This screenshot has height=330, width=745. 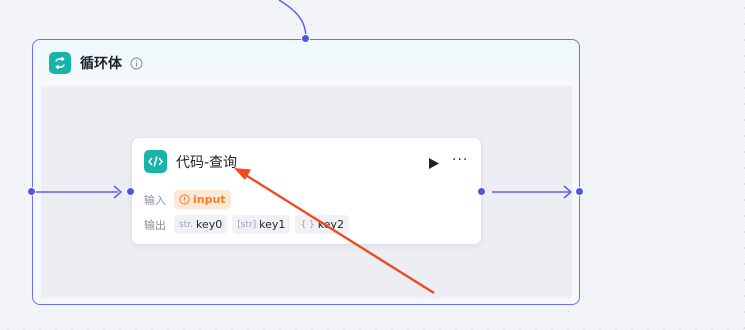 I want to click on input-chip-label: input, so click(x=209, y=199).